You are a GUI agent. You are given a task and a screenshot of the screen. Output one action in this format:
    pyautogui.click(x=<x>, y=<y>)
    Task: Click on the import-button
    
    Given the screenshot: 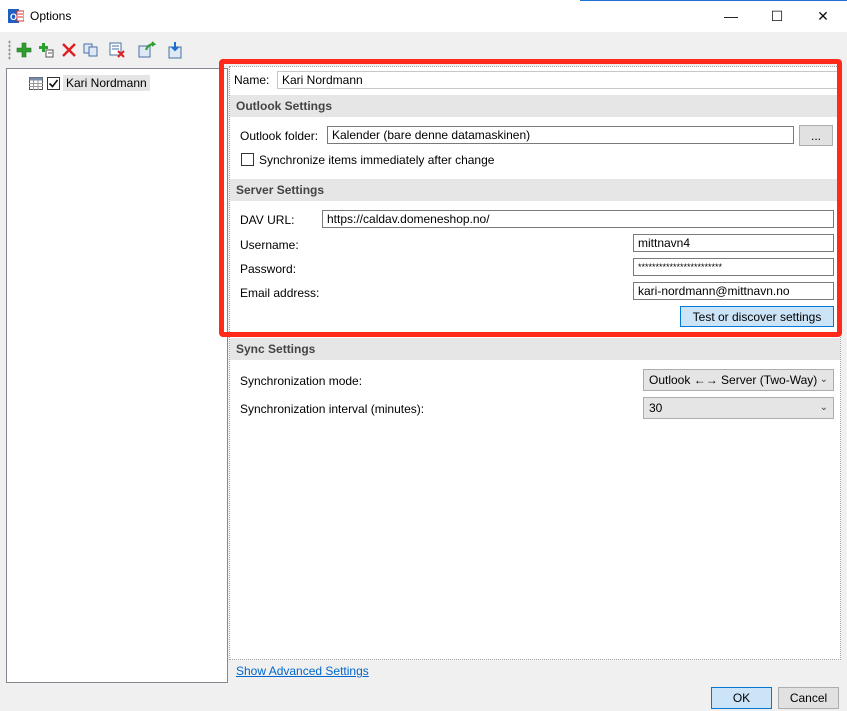 What is the action you would take?
    pyautogui.click(x=175, y=50)
    